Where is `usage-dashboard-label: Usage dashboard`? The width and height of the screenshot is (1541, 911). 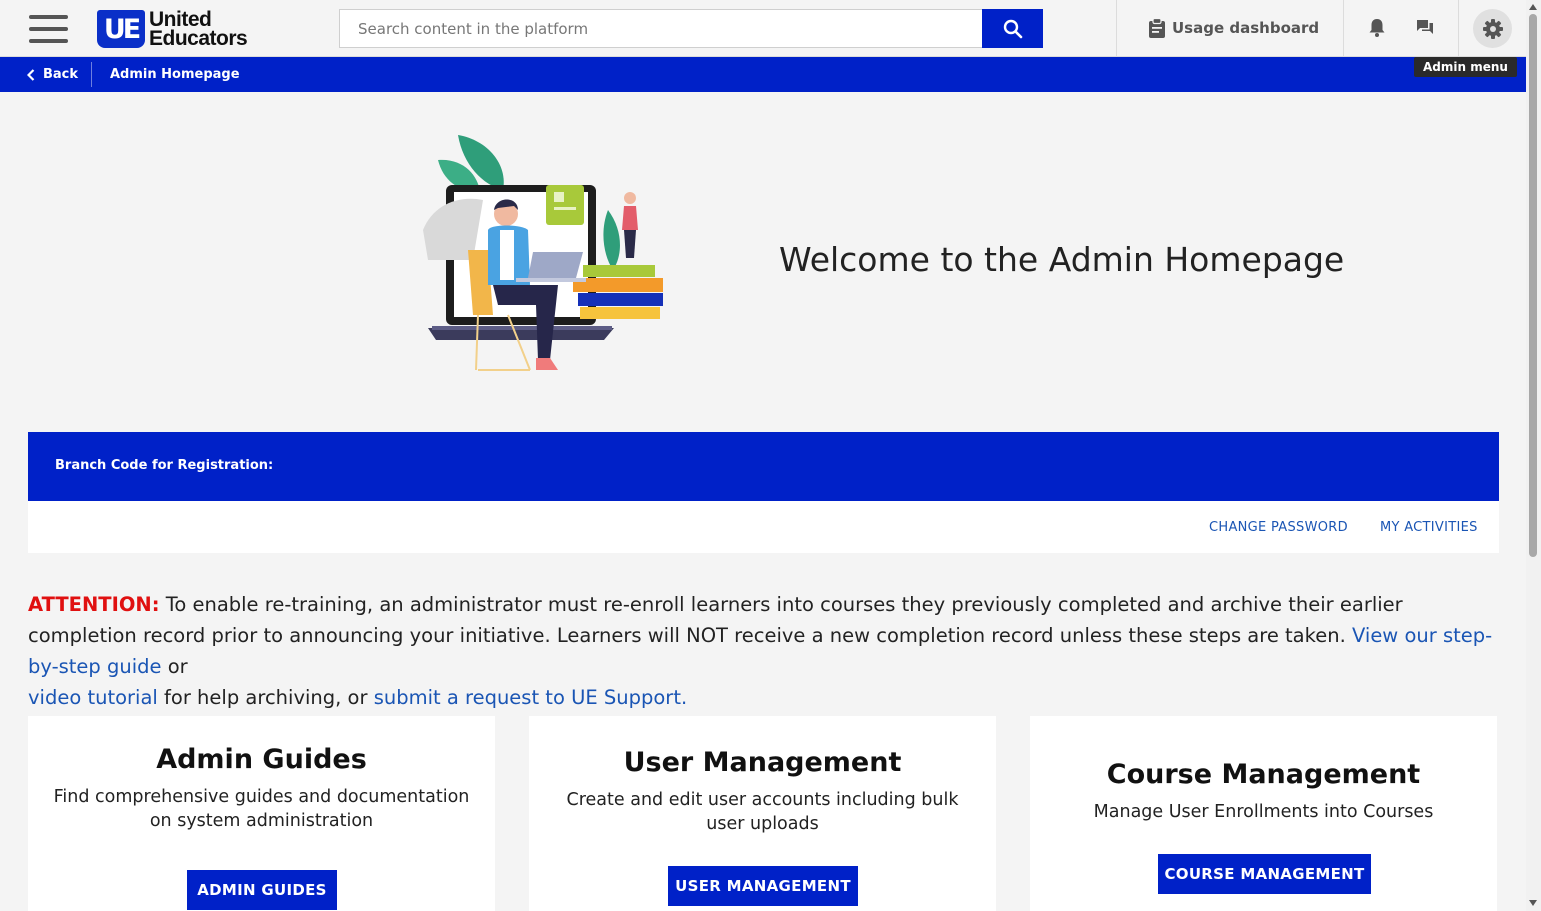 usage-dashboard-label: Usage dashboard is located at coordinates (1246, 28).